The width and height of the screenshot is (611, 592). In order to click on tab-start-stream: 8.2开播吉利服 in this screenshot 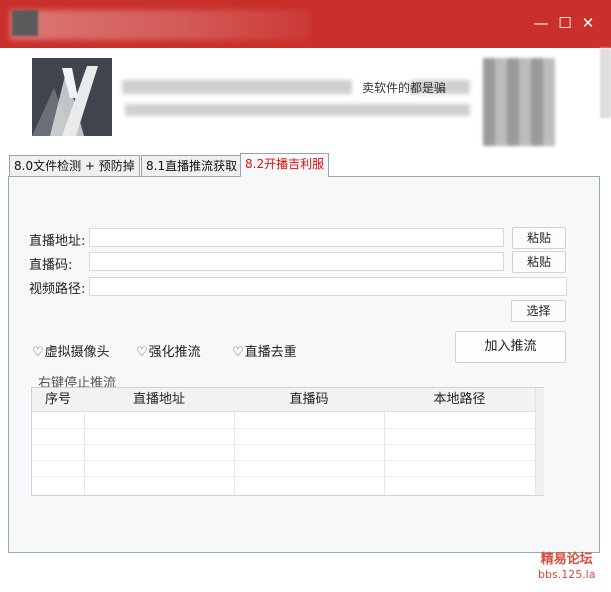, I will do `click(285, 165)`.